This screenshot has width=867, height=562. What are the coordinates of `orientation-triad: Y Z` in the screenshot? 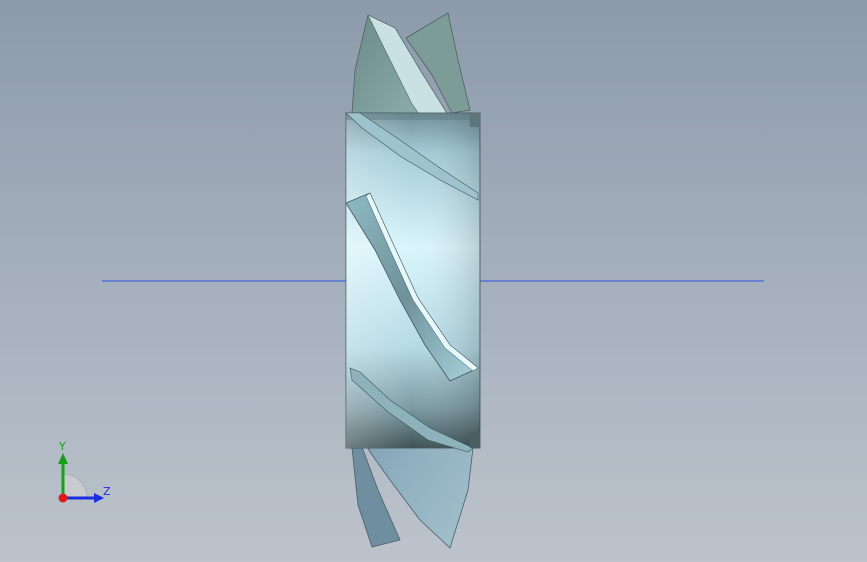 It's located at (80, 476).